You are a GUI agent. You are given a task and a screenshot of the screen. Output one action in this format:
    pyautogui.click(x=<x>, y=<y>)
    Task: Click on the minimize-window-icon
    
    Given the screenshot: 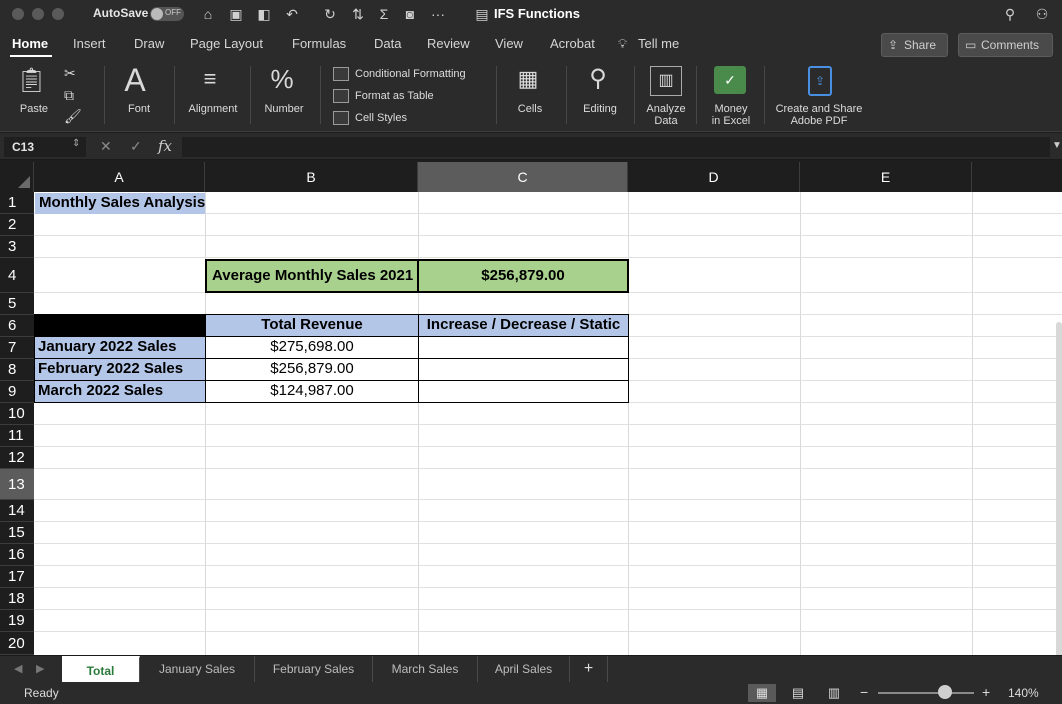 What is the action you would take?
    pyautogui.click(x=38, y=14)
    